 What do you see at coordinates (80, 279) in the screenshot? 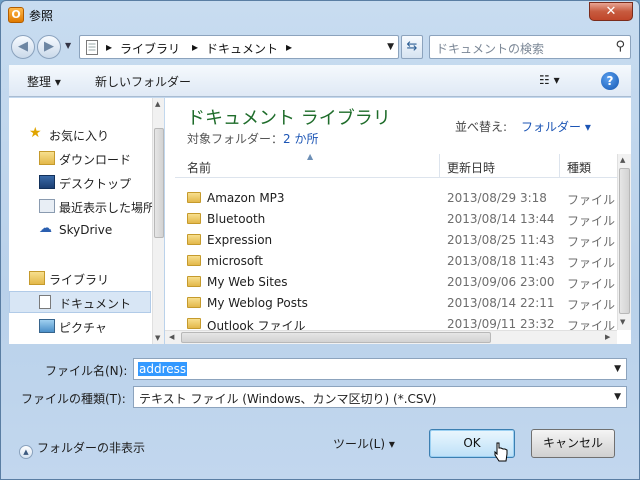
I see `sidebar-item-libraries: ライブラリ` at bounding box center [80, 279].